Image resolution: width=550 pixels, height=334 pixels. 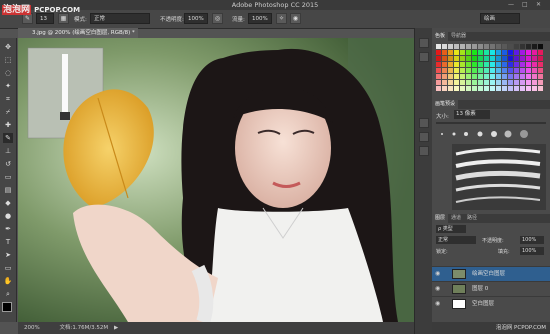 I want to click on visibility-eye-icon: ◉, so click(x=437, y=289).